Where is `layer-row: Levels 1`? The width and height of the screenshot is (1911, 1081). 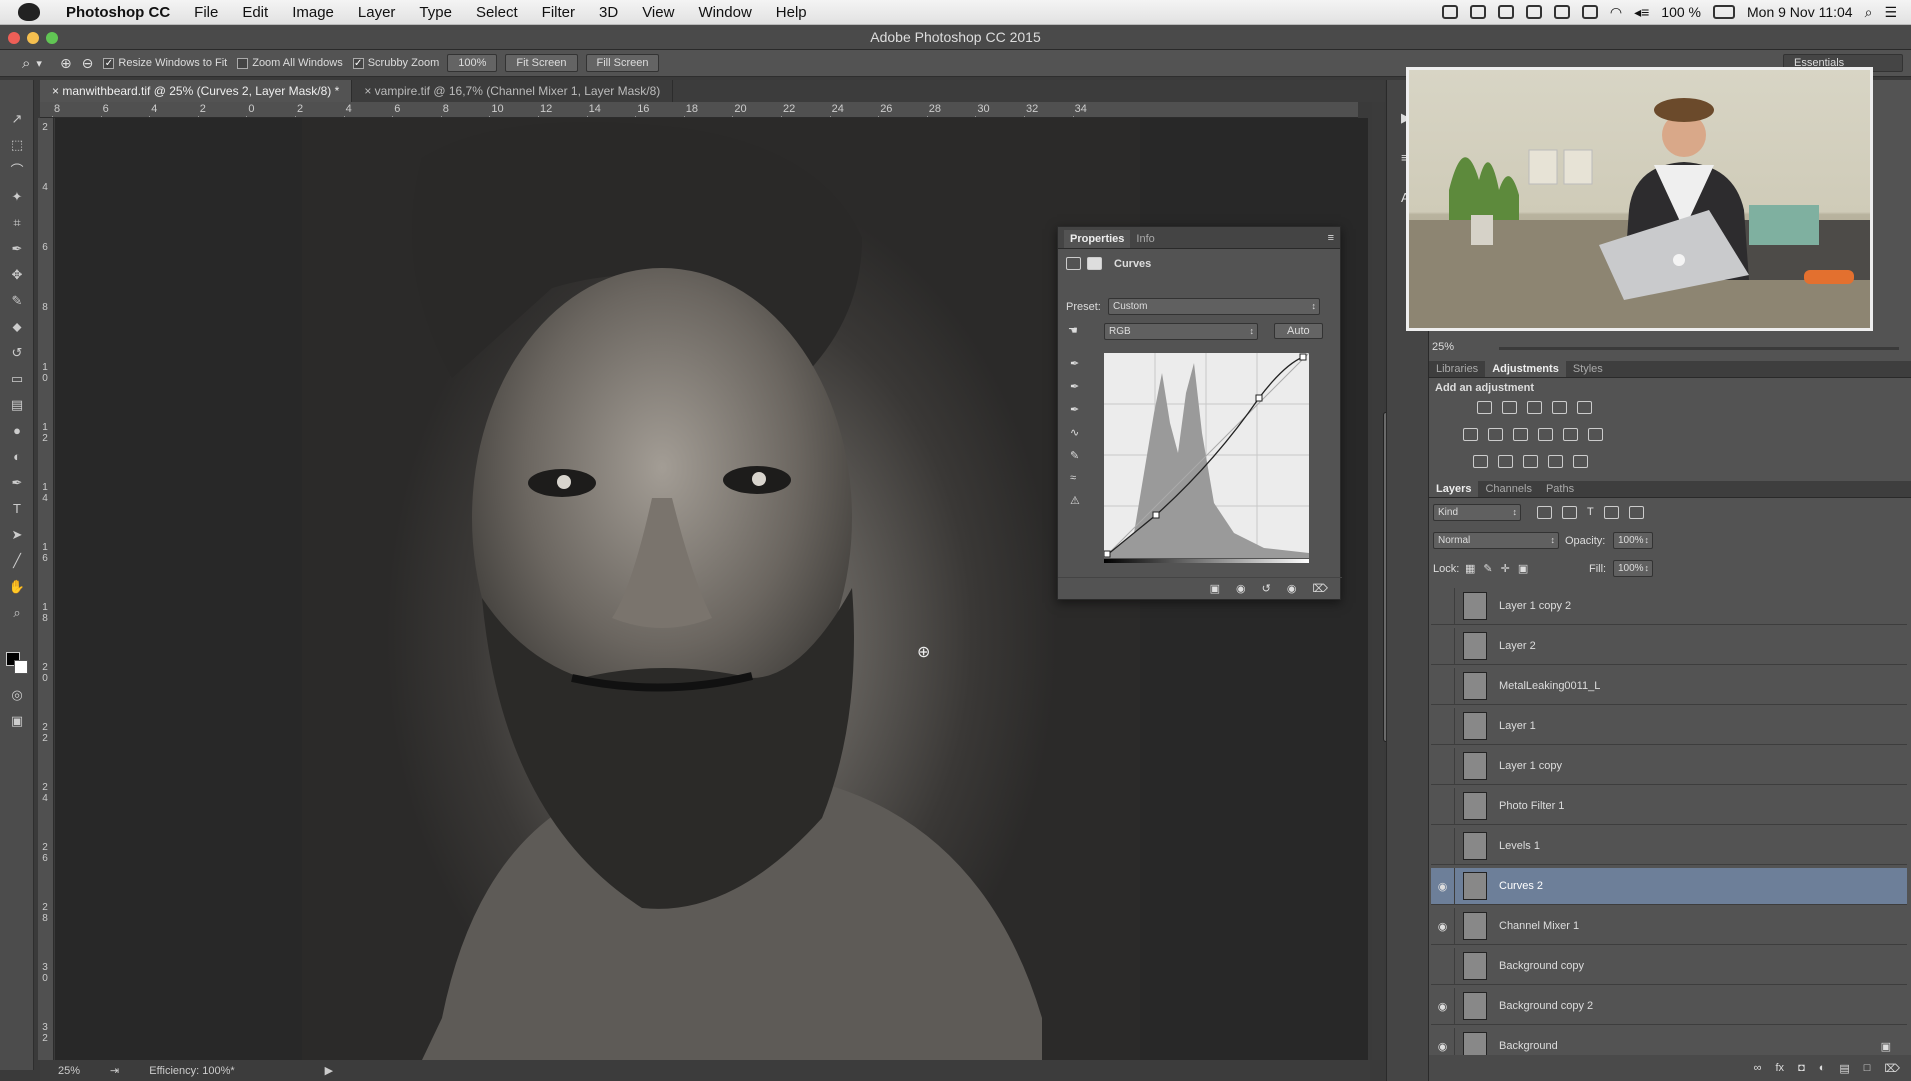 layer-row: Levels 1 is located at coordinates (1669, 846).